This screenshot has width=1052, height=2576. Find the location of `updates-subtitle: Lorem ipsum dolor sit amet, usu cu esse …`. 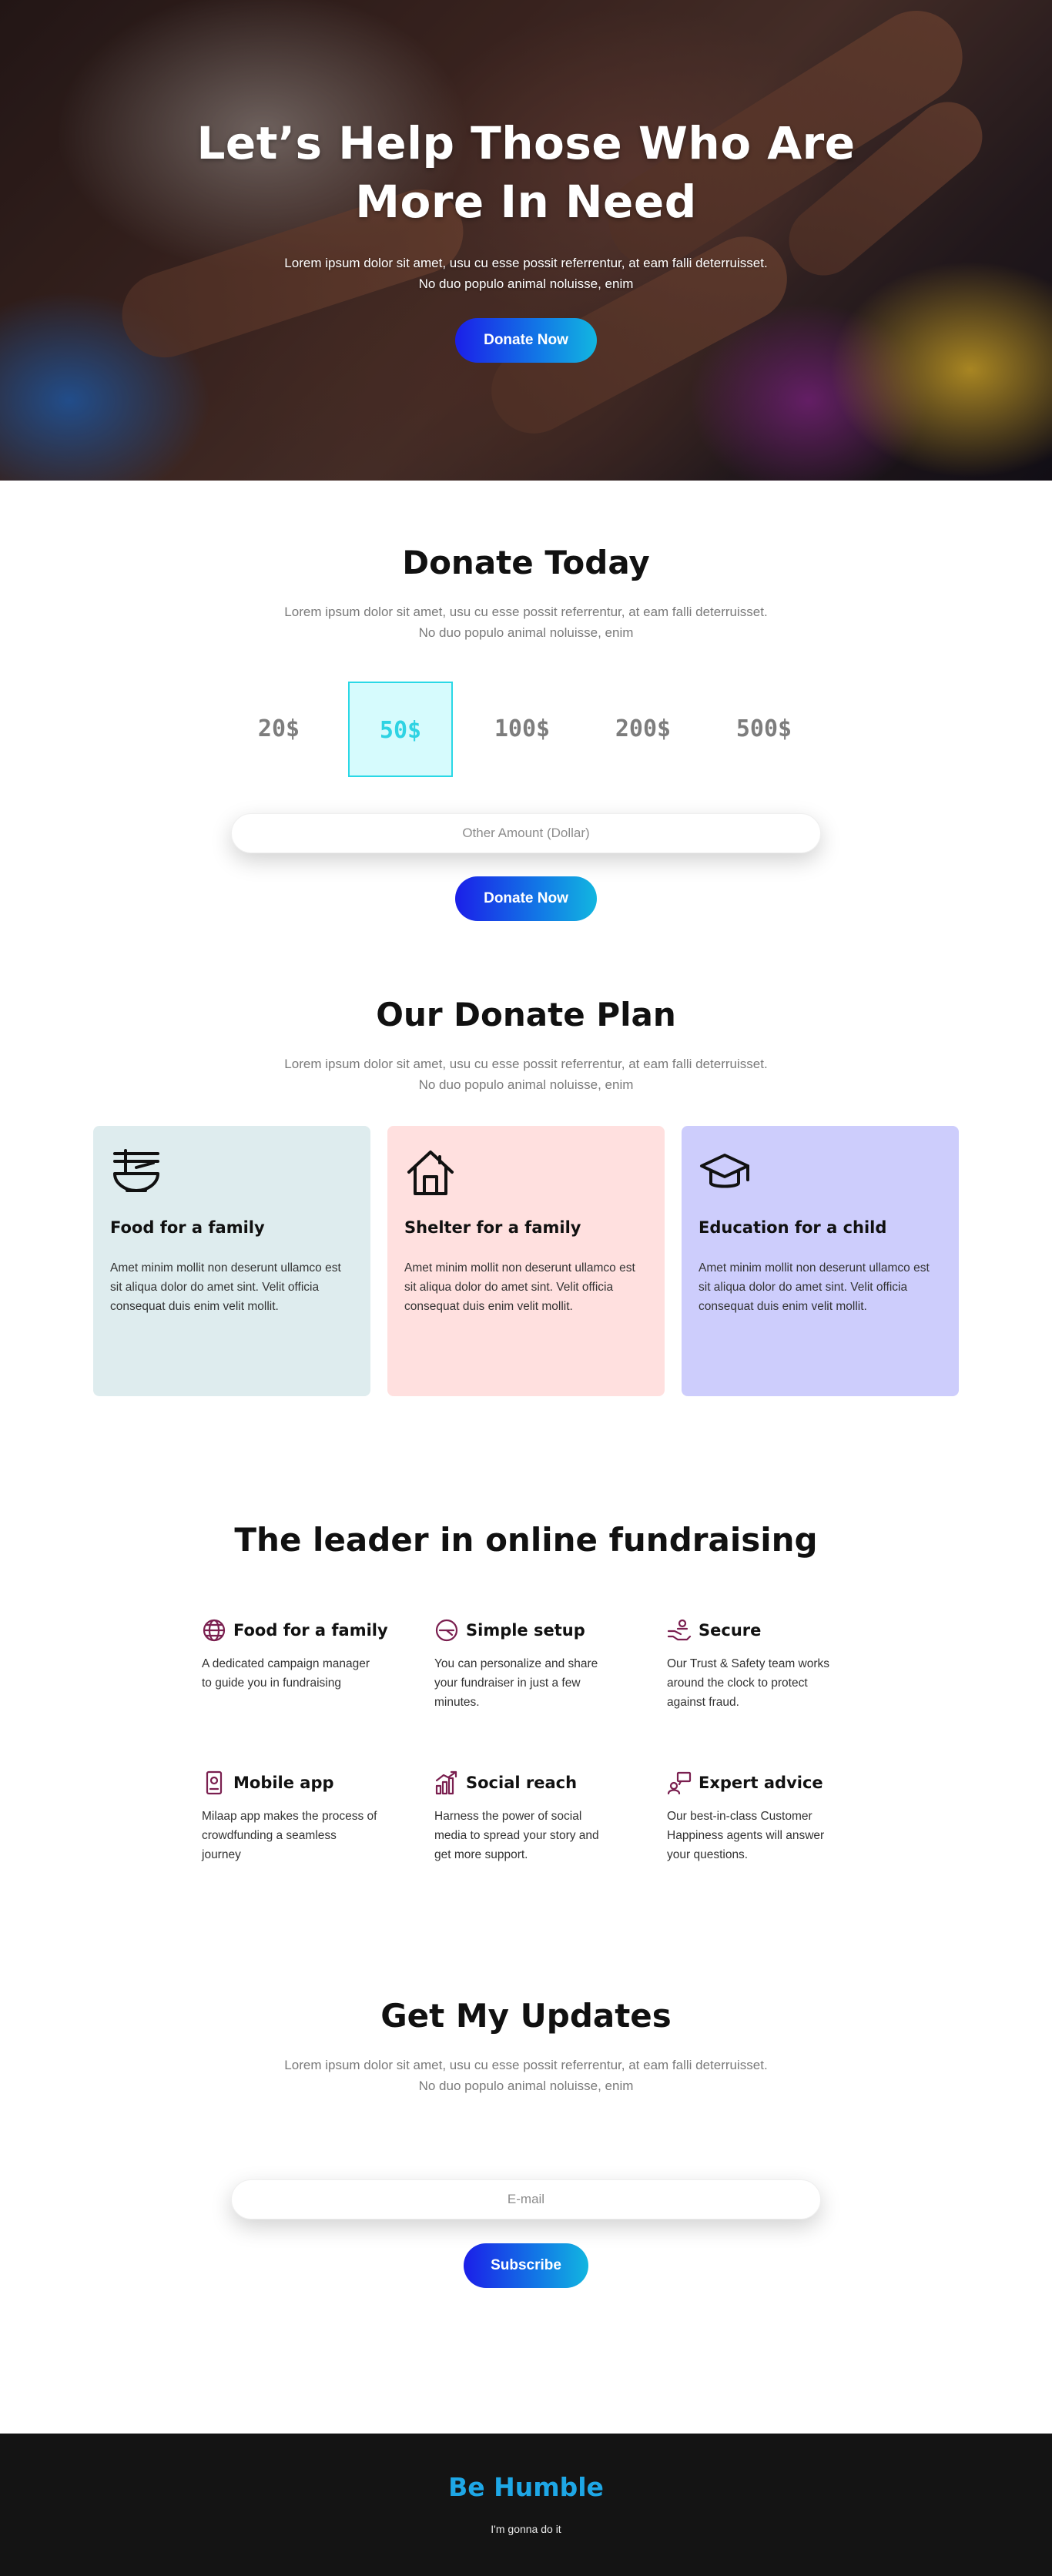

updates-subtitle: Lorem ipsum dolor sit amet, usu cu esse … is located at coordinates (526, 2075).